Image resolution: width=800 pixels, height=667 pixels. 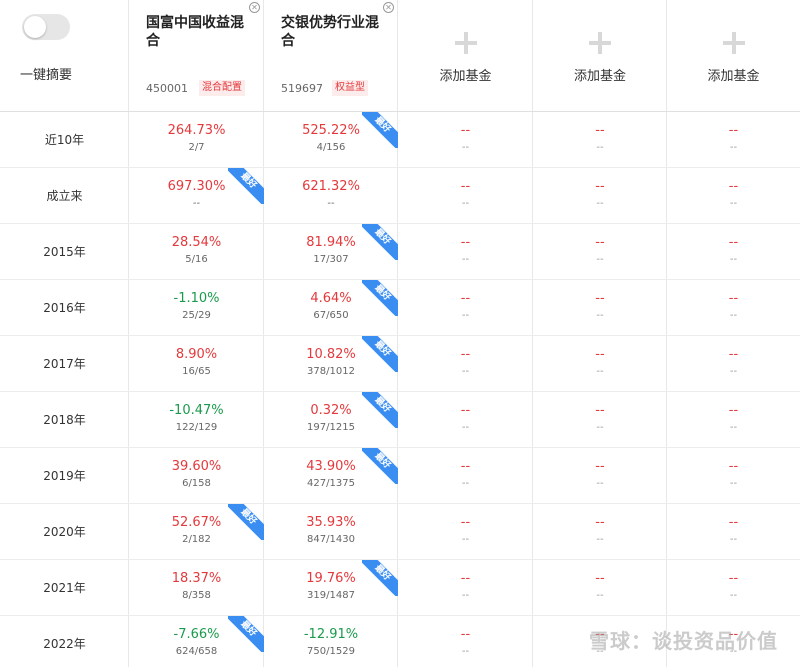 I want to click on fund-return-cell: 621.32% --, so click(x=331, y=196).